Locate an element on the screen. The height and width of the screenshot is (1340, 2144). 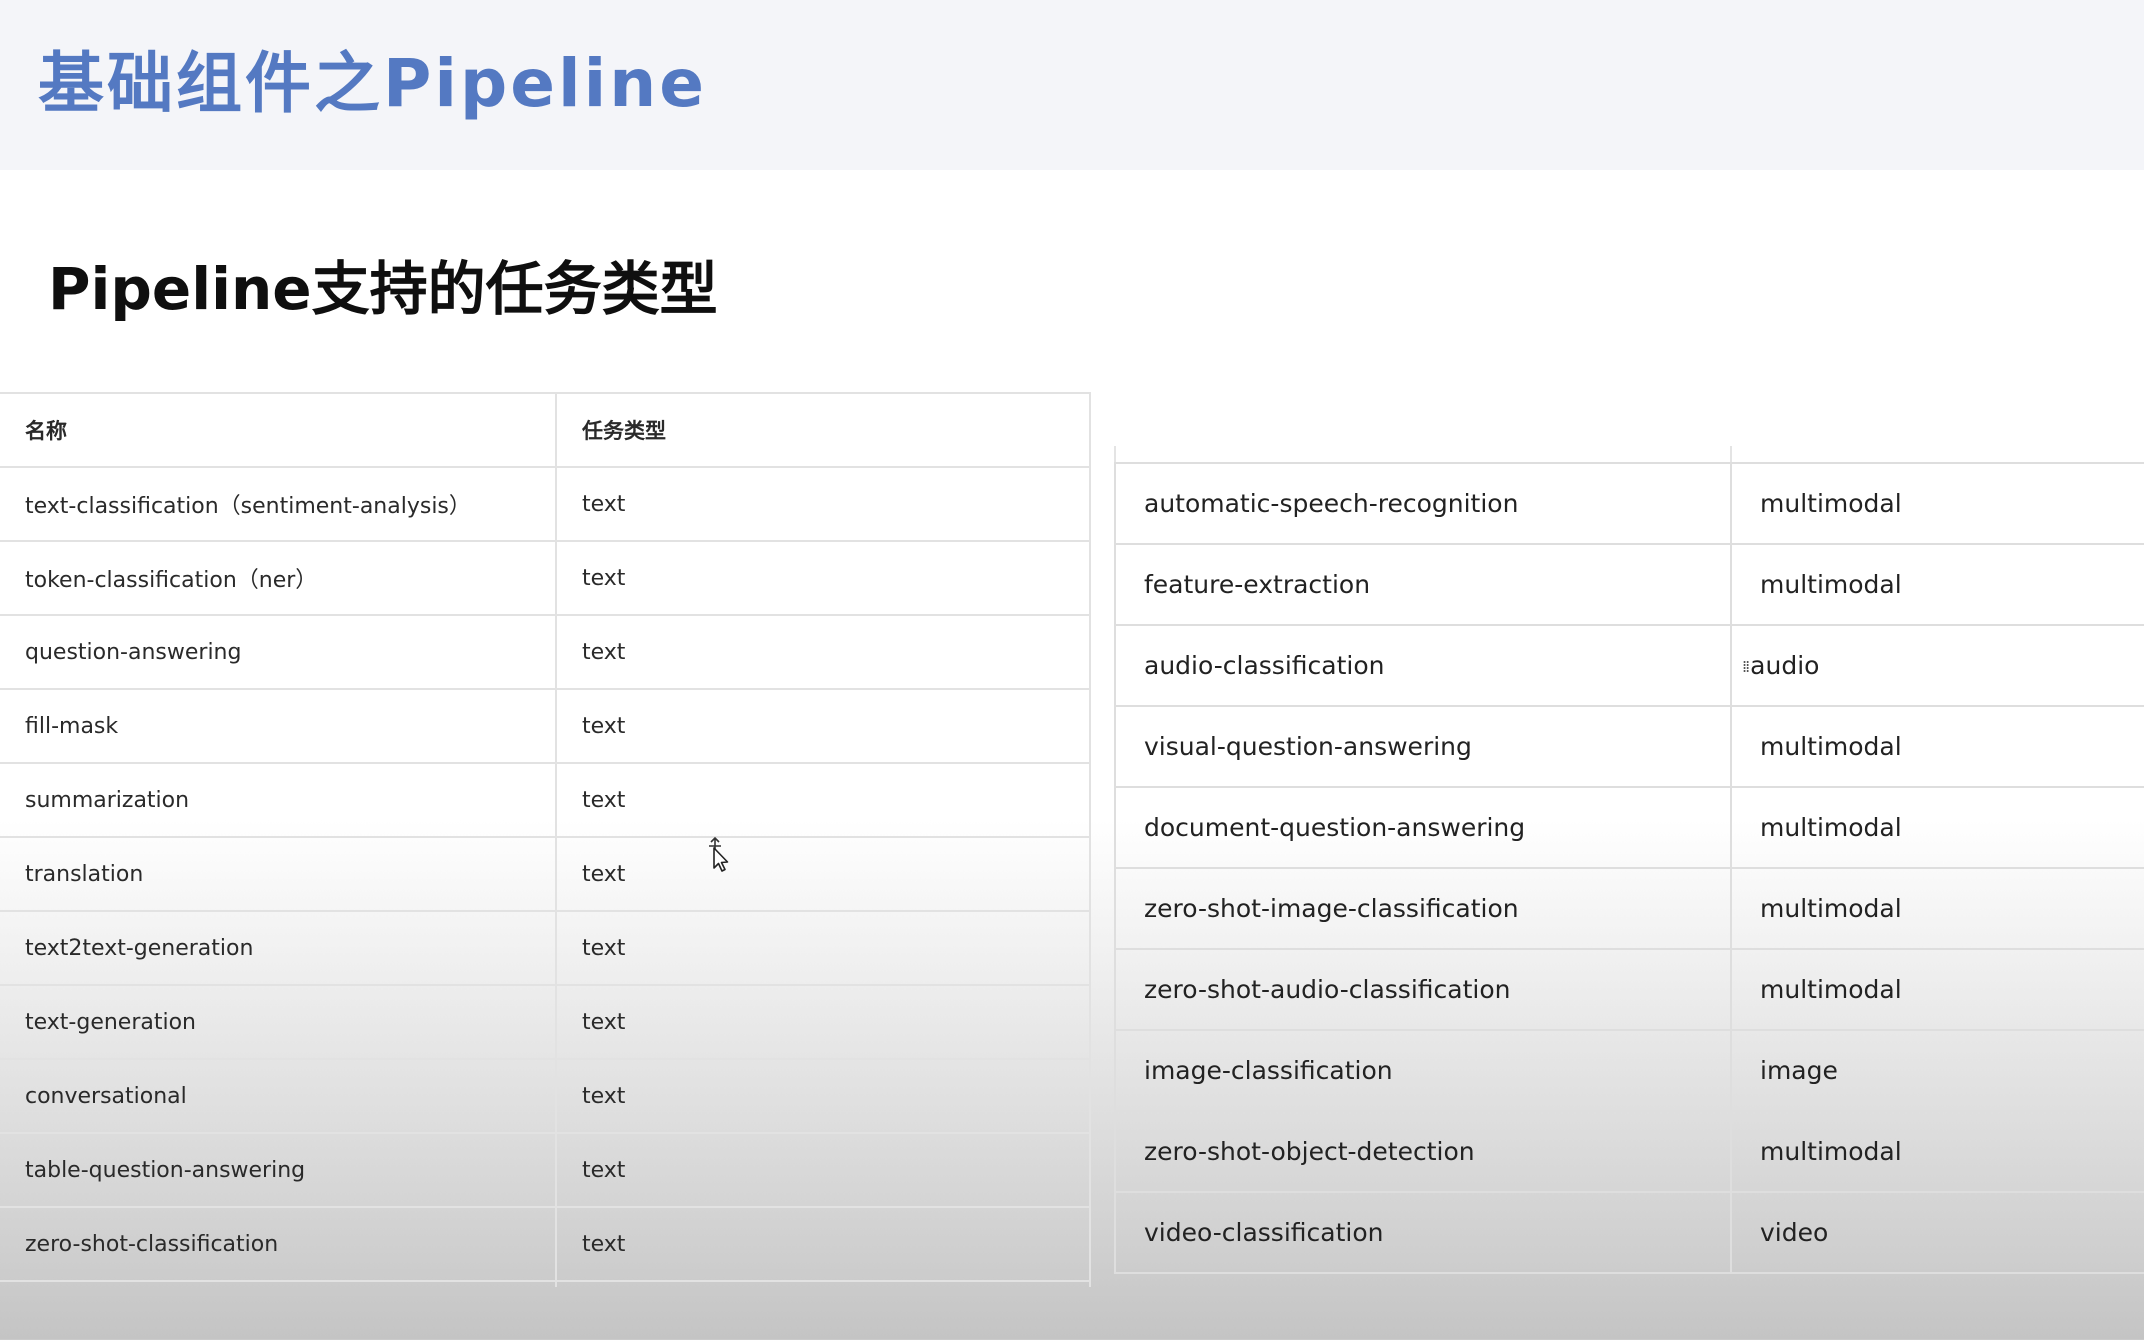
table-header-row: 名称 任务类型 is located at coordinates (545, 430).